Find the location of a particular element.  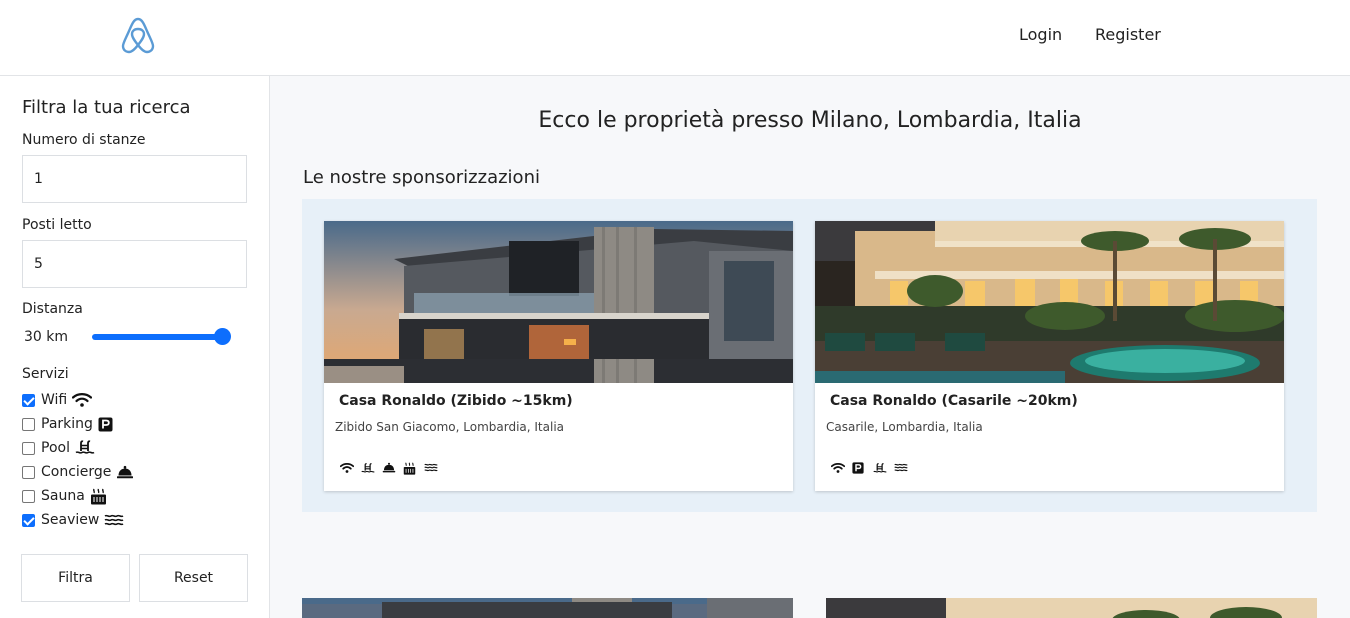

service-seaview: Seaview is located at coordinates (73, 520).